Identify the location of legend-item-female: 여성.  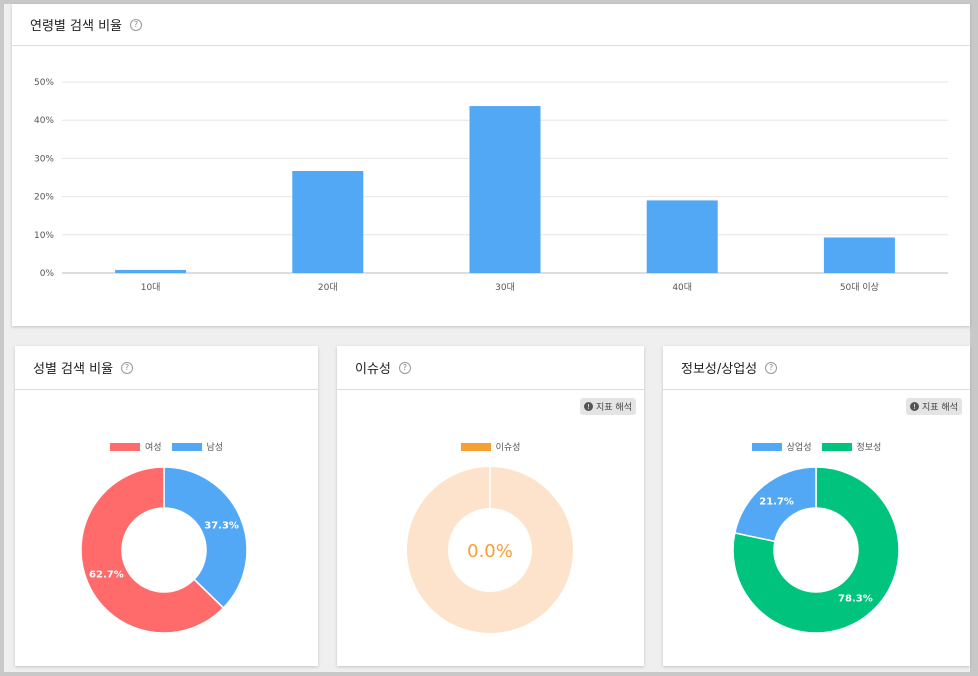
(135, 446).